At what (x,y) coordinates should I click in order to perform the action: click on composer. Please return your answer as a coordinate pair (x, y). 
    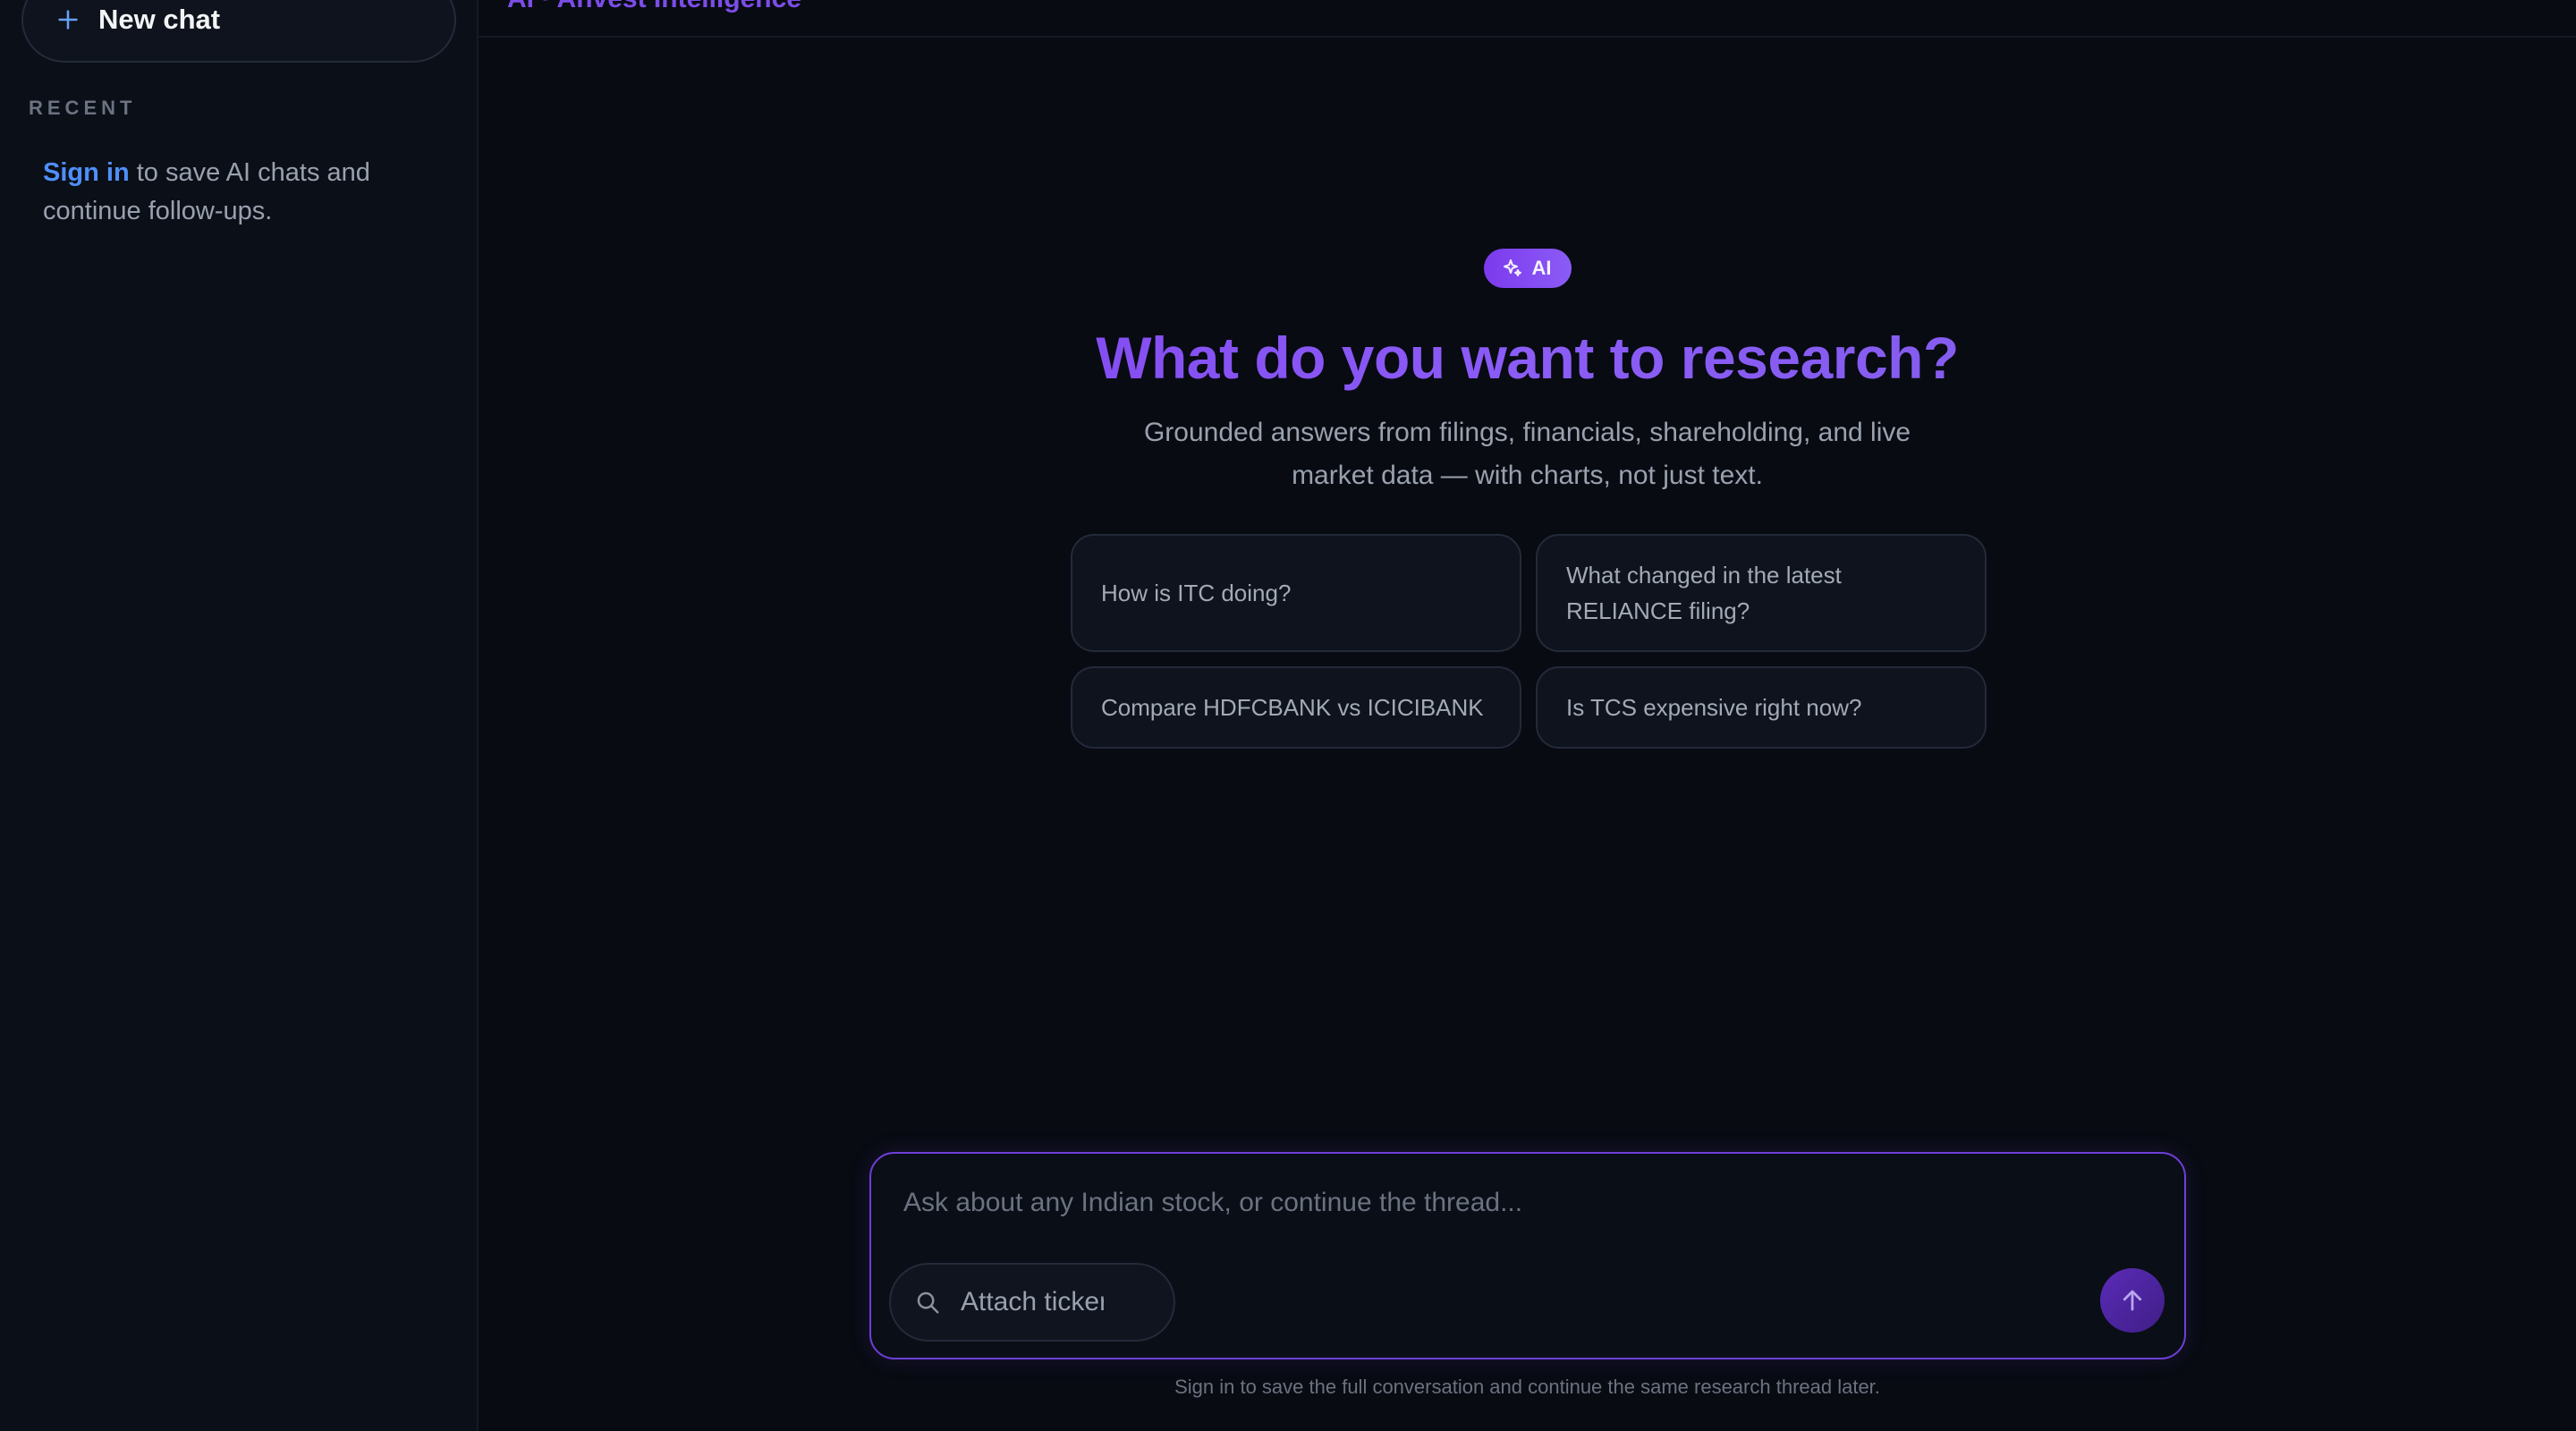
    Looking at the image, I should click on (1527, 1256).